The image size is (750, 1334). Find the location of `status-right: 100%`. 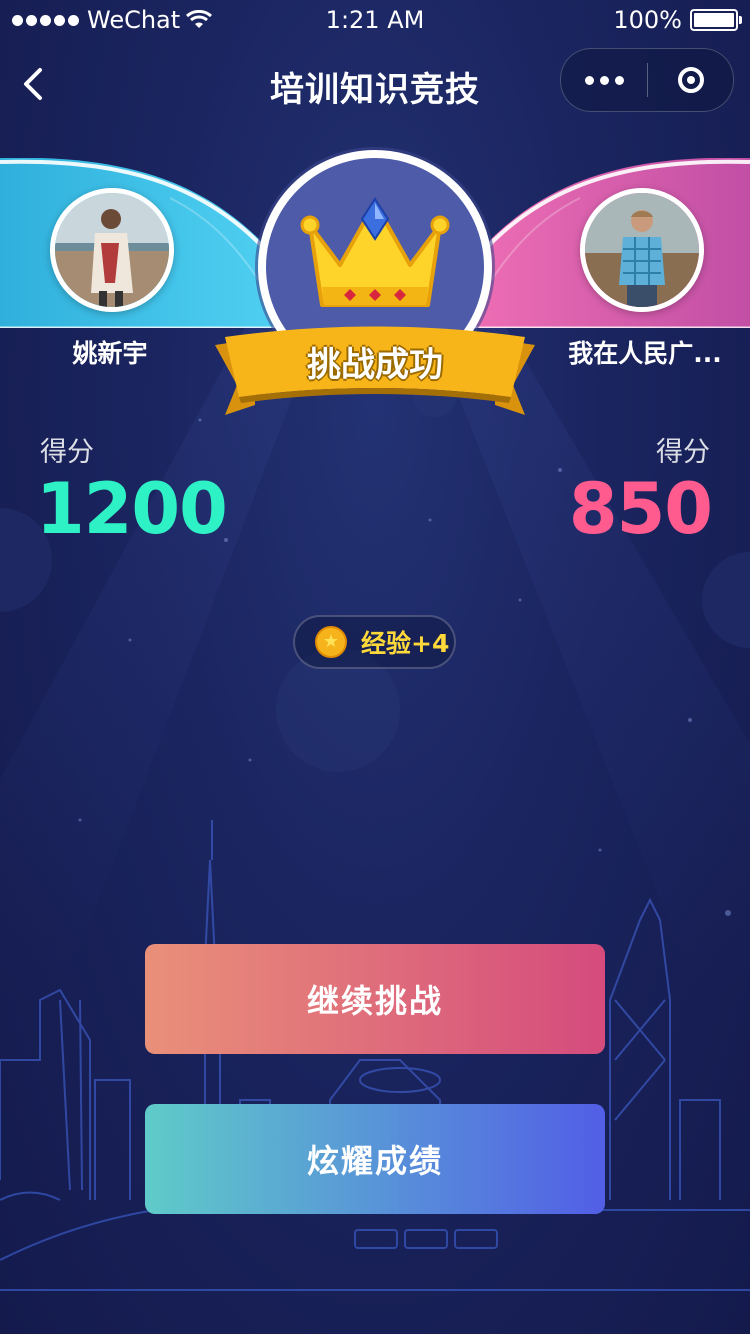

status-right: 100% is located at coordinates (677, 20).